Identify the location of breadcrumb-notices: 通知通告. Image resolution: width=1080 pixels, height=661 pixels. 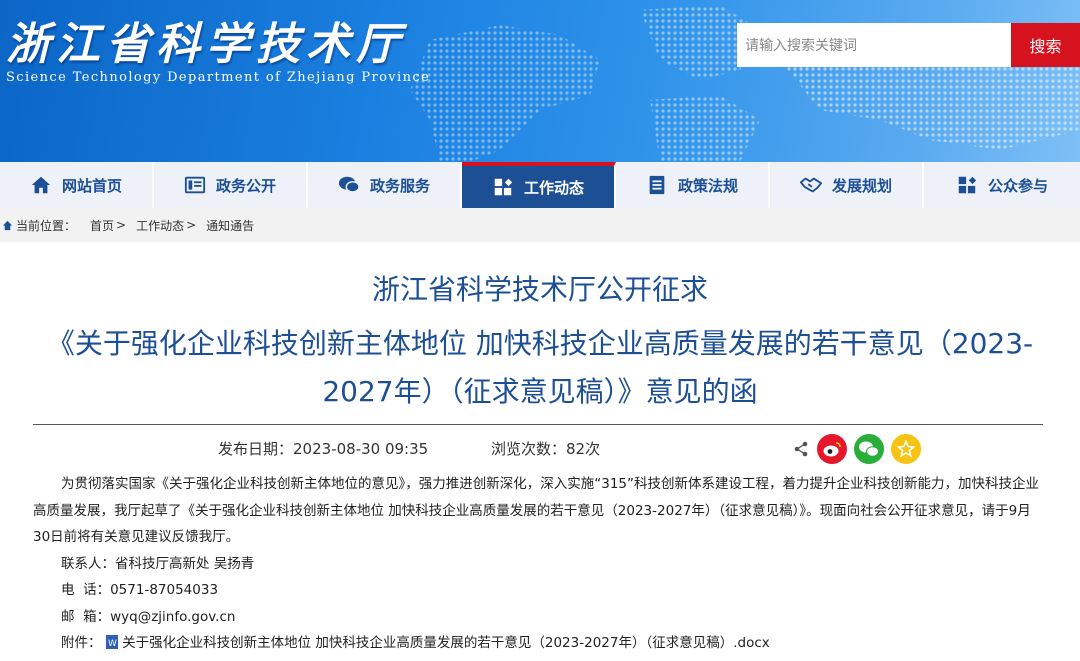
(230, 225).